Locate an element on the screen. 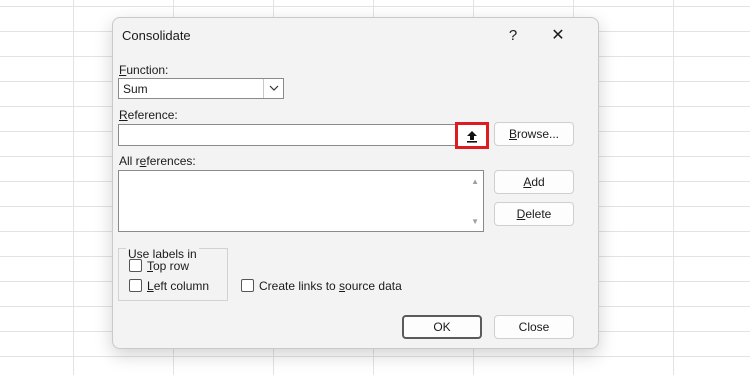 The image size is (750, 375). add-button: Add is located at coordinates (534, 182).